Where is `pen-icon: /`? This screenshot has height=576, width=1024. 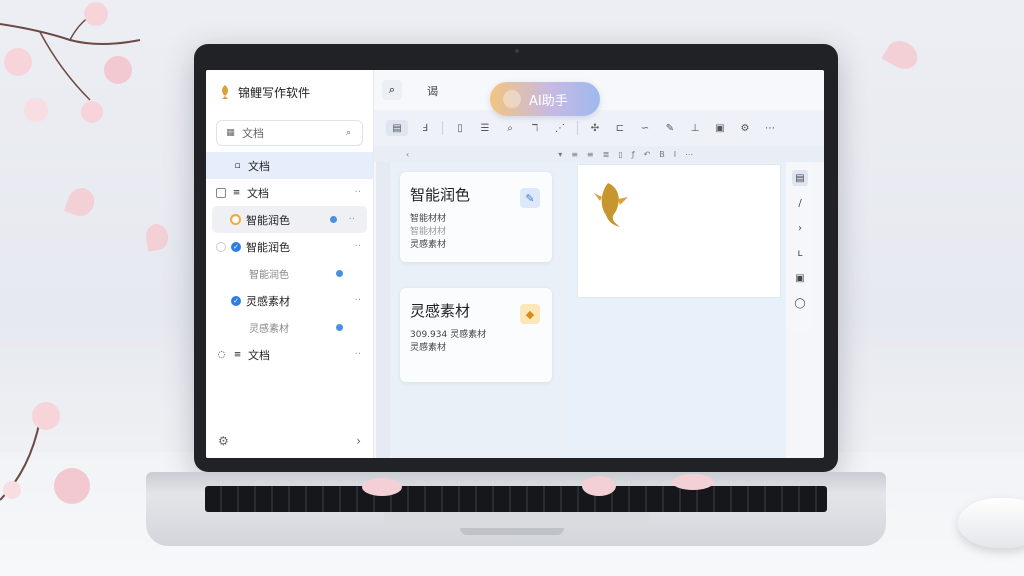 pen-icon: / is located at coordinates (800, 203).